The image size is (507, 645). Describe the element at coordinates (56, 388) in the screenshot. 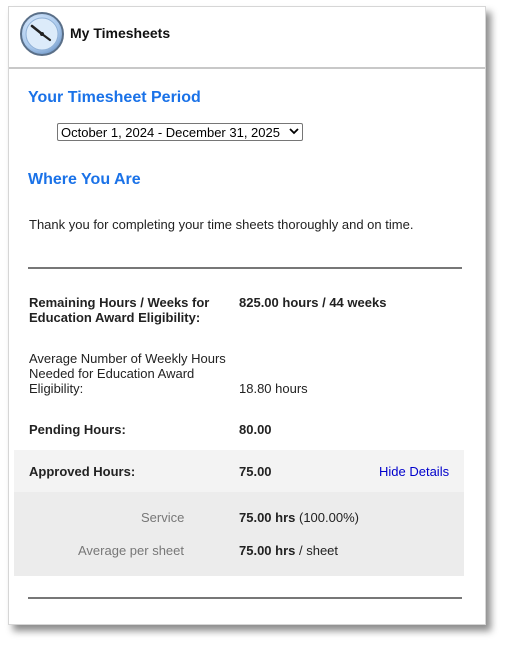

I see `avg-weekly-label-line-3: Eligibility:` at that location.